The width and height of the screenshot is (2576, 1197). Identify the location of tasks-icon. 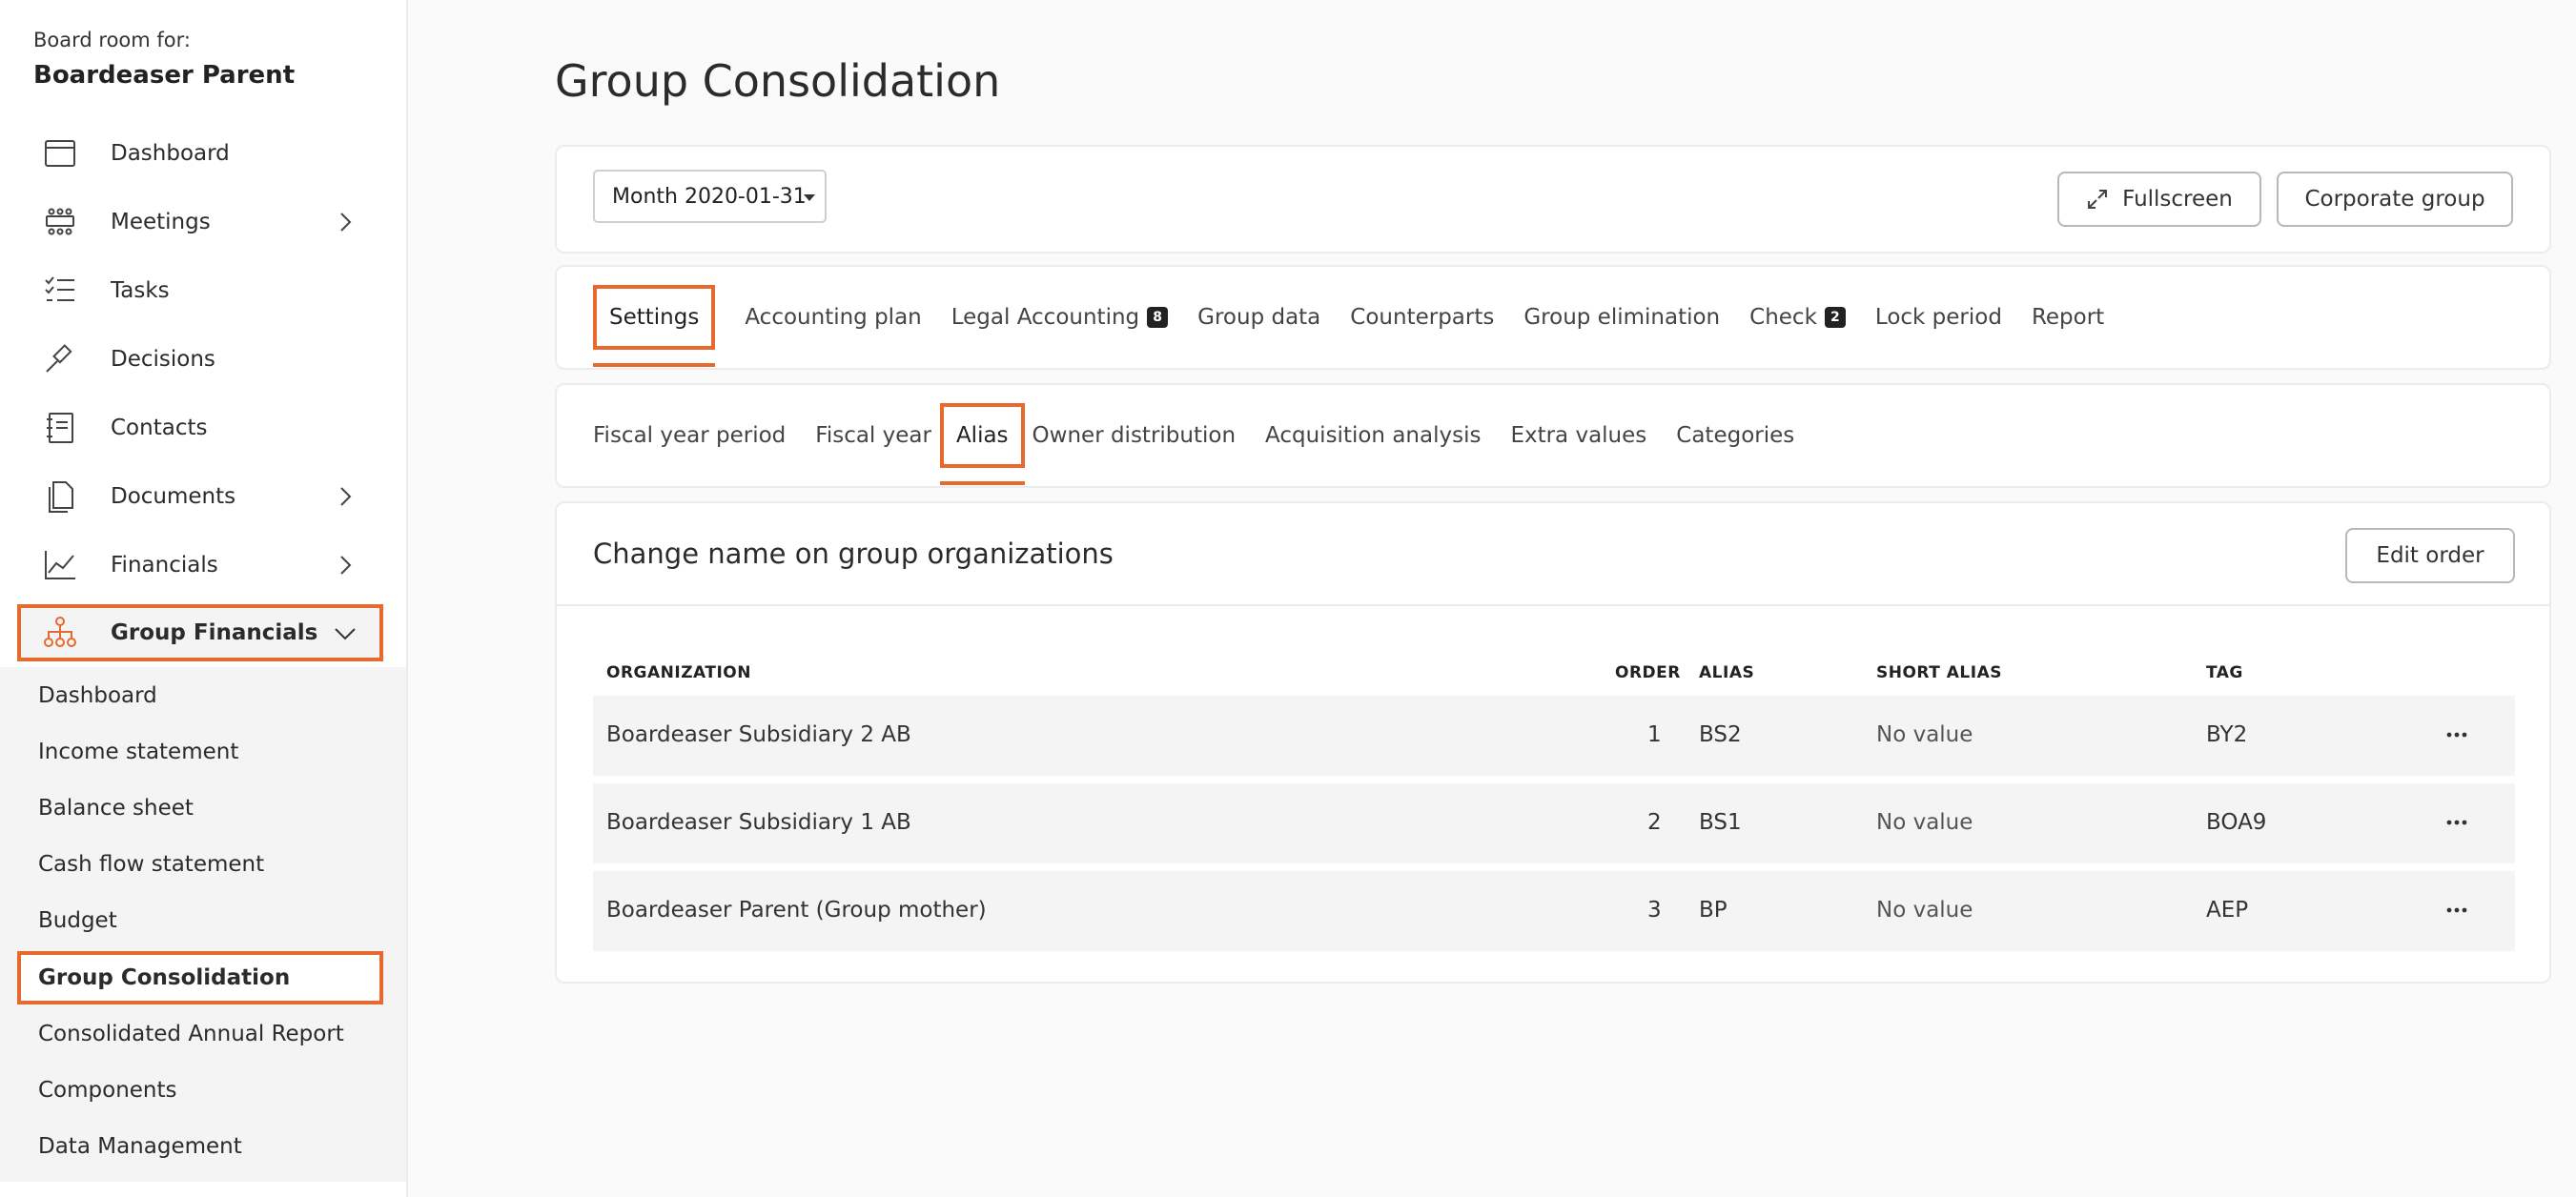
(60, 291).